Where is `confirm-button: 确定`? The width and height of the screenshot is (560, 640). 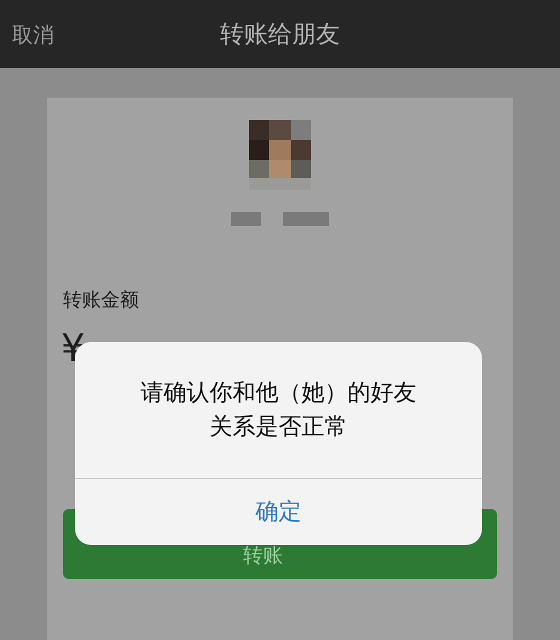
confirm-button: 确定 is located at coordinates (278, 512).